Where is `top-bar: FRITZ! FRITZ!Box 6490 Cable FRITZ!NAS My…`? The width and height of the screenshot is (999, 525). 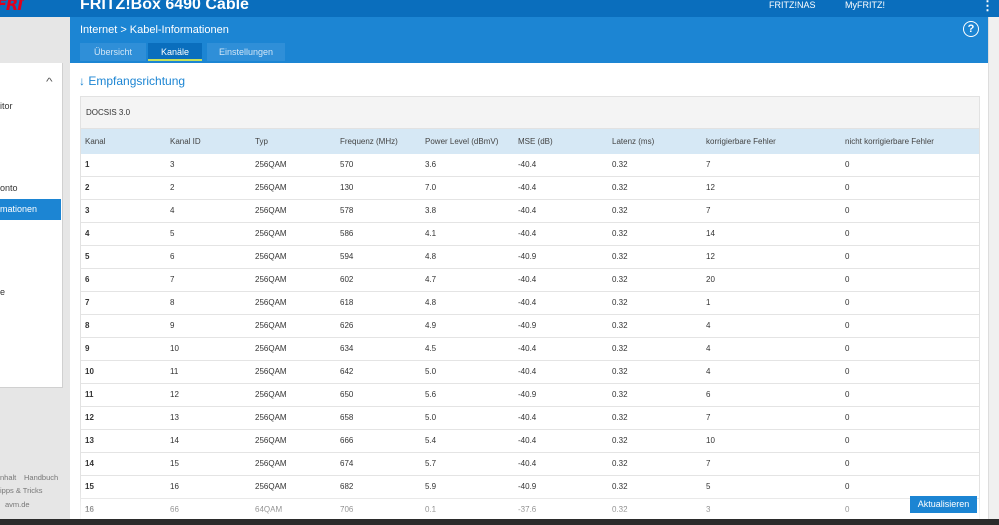
top-bar: FRITZ! FRITZ!Box 6490 Cable FRITZ!NAS My… is located at coordinates (499, 8).